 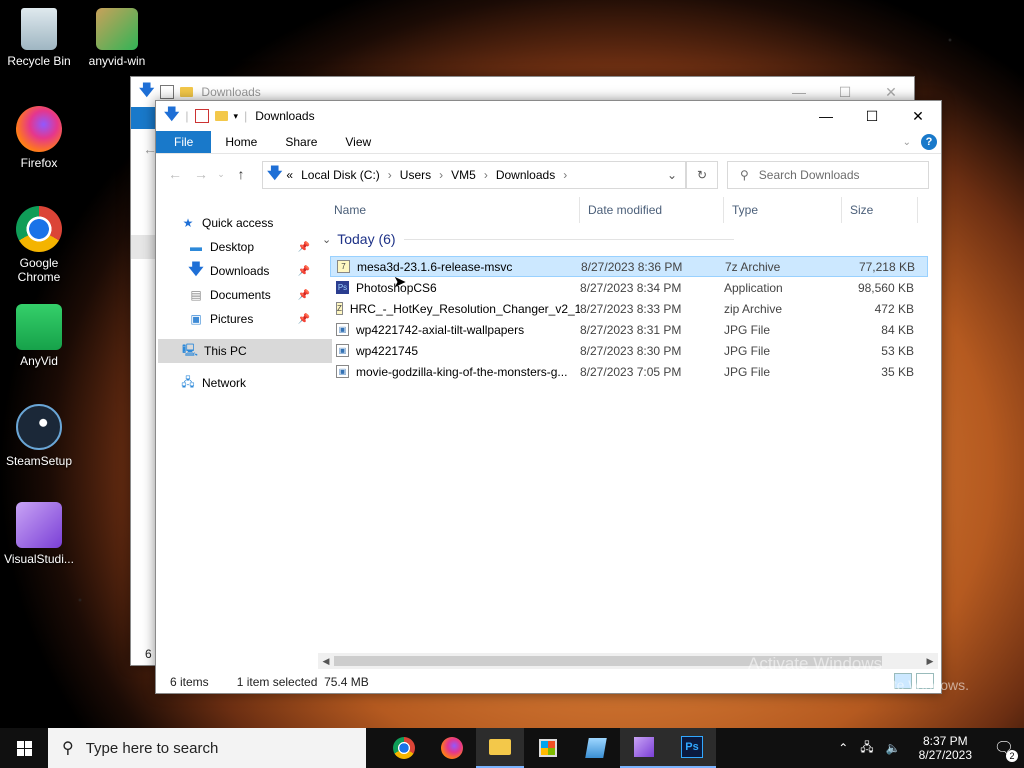 What do you see at coordinates (184, 142) in the screenshot?
I see `tab-file: File` at bounding box center [184, 142].